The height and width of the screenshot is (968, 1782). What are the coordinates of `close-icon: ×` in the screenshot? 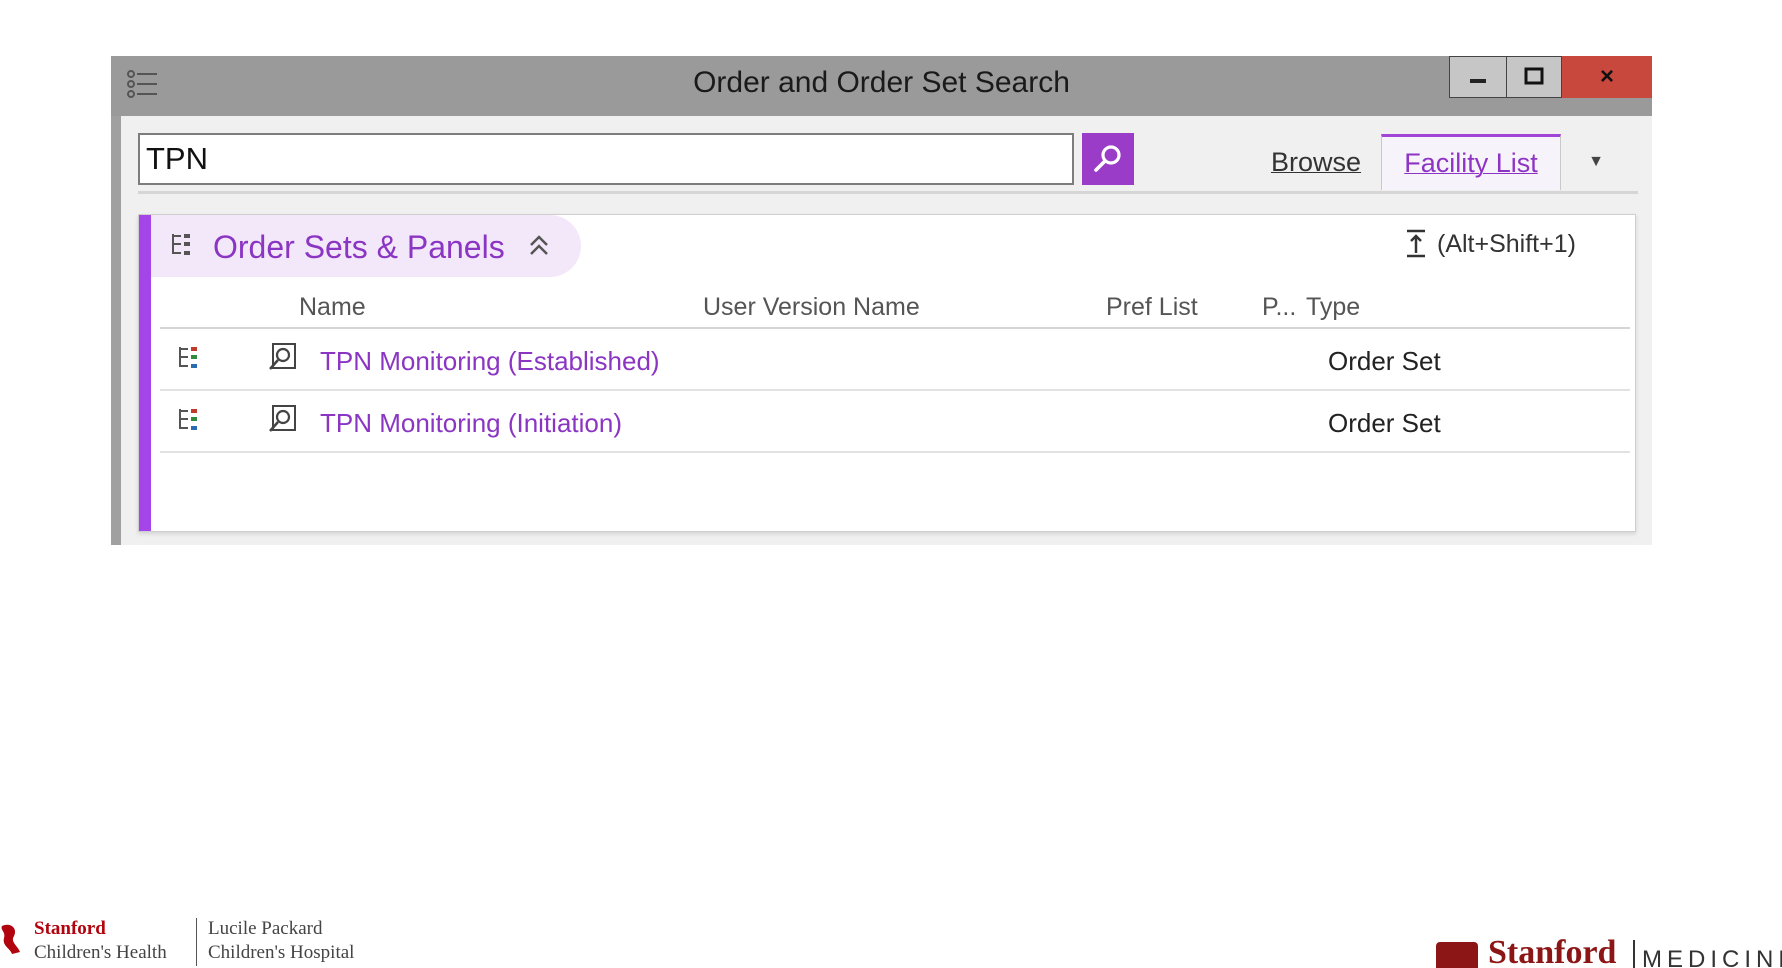 It's located at (1606, 76).